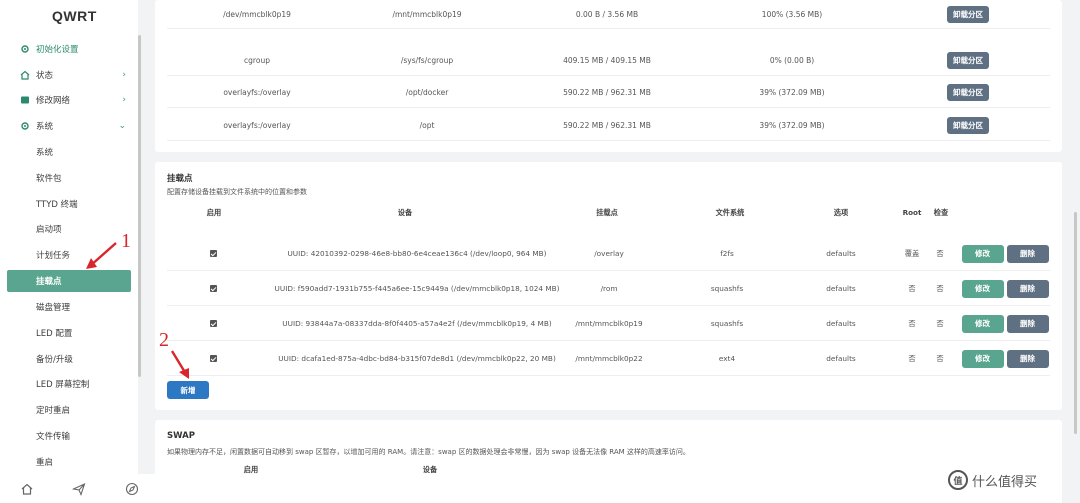 This screenshot has height=503, width=1080. What do you see at coordinates (69, 204) in the screenshot?
I see `sidebar-item-6: TTYD 终端` at bounding box center [69, 204].